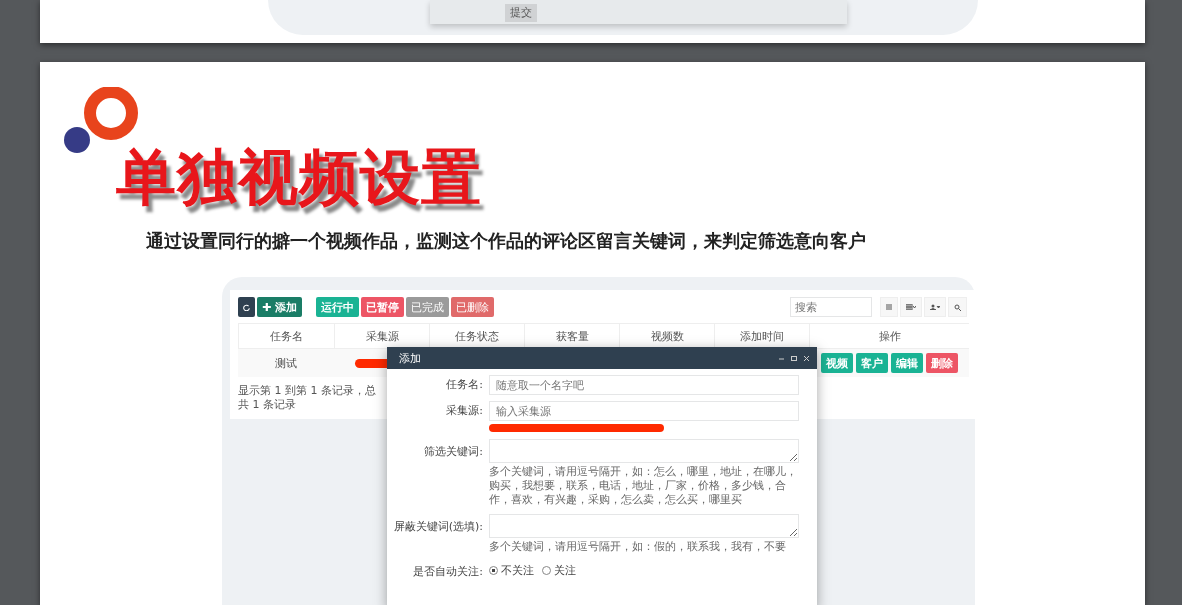 The image size is (1182, 605). What do you see at coordinates (286, 363) in the screenshot?
I see `table-cell: 测试` at bounding box center [286, 363].